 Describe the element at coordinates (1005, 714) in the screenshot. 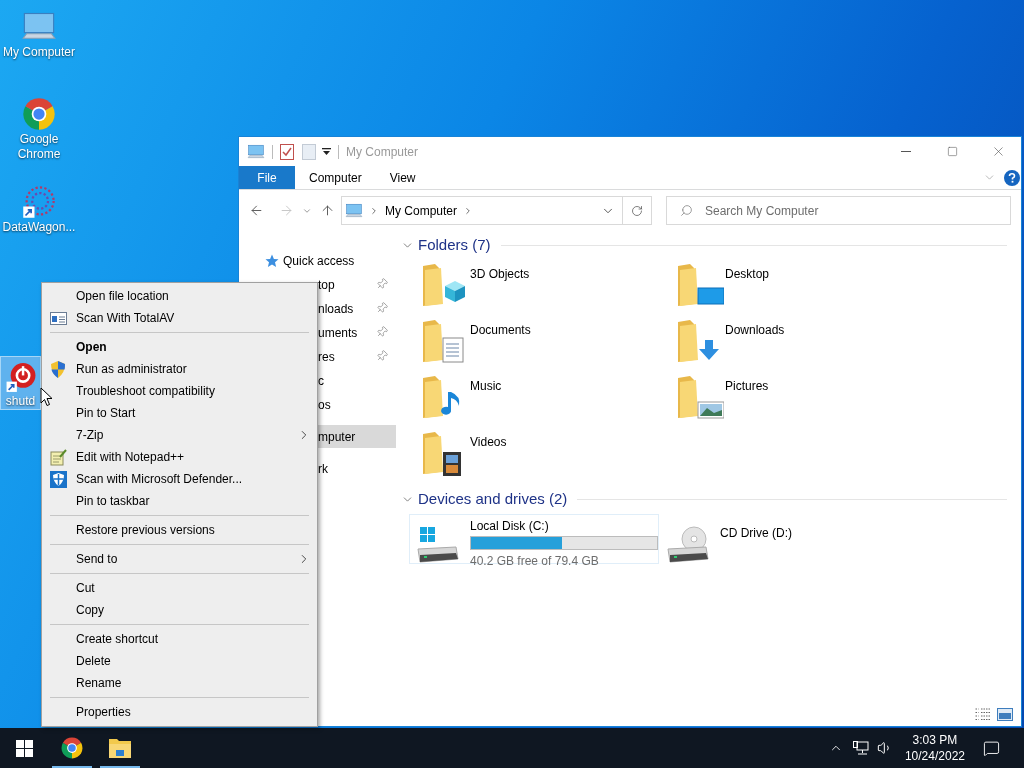

I see `large-icons-view-icon` at that location.